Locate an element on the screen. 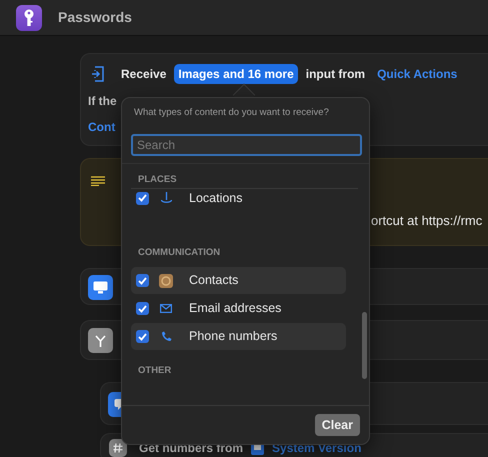 This screenshot has height=457, width=488. monitor-icon is located at coordinates (100, 287).